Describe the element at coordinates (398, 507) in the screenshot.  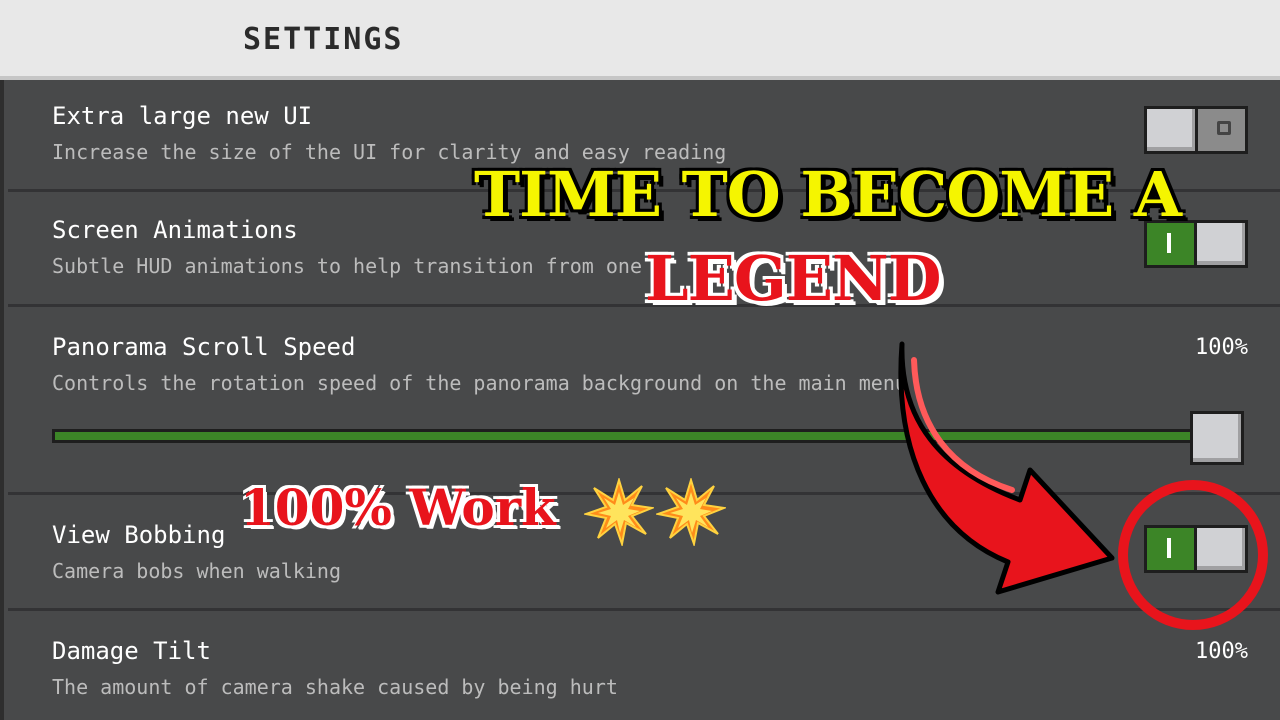
I see `work-caption: 100% Work` at that location.